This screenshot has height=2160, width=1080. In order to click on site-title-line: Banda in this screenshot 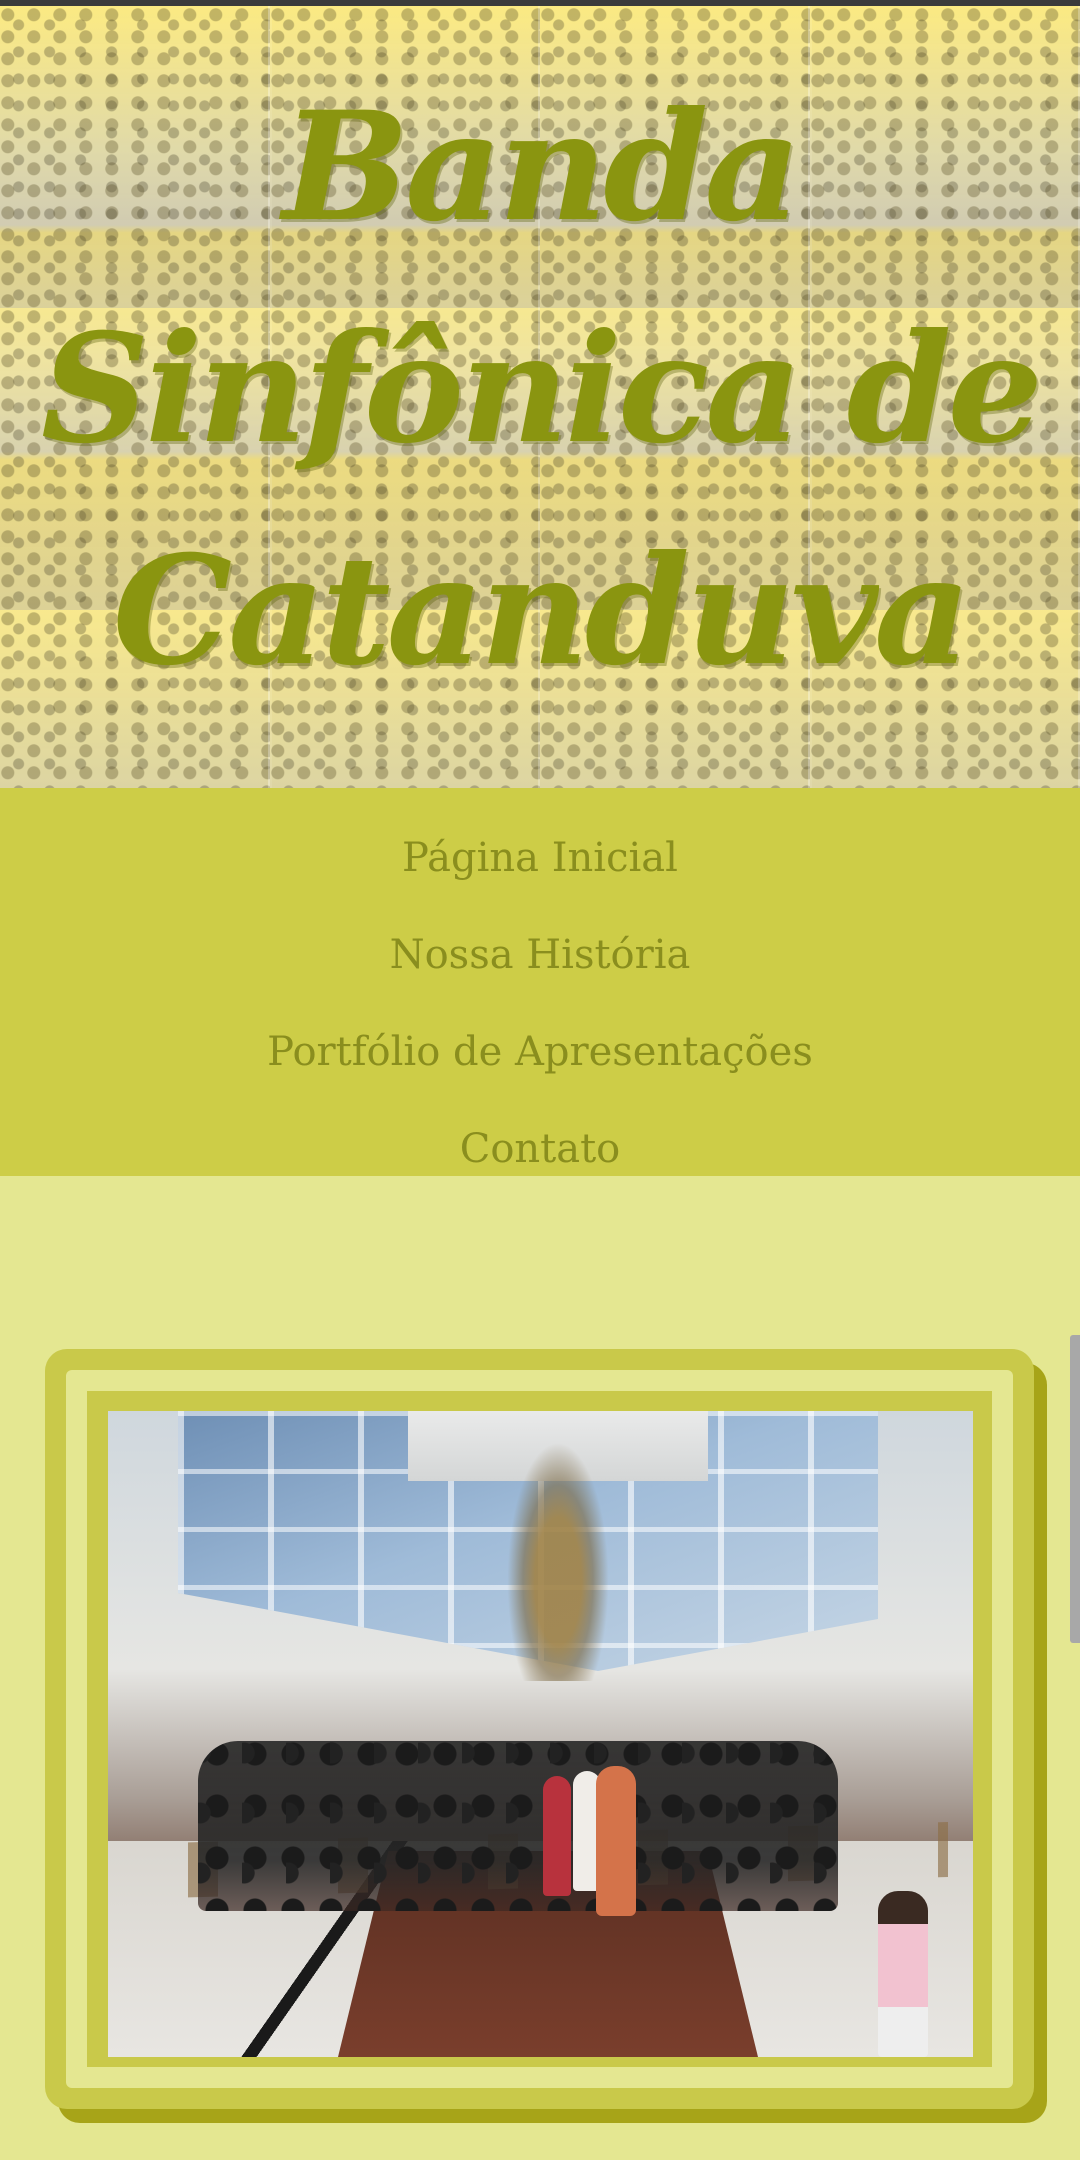, I will do `click(541, 167)`.